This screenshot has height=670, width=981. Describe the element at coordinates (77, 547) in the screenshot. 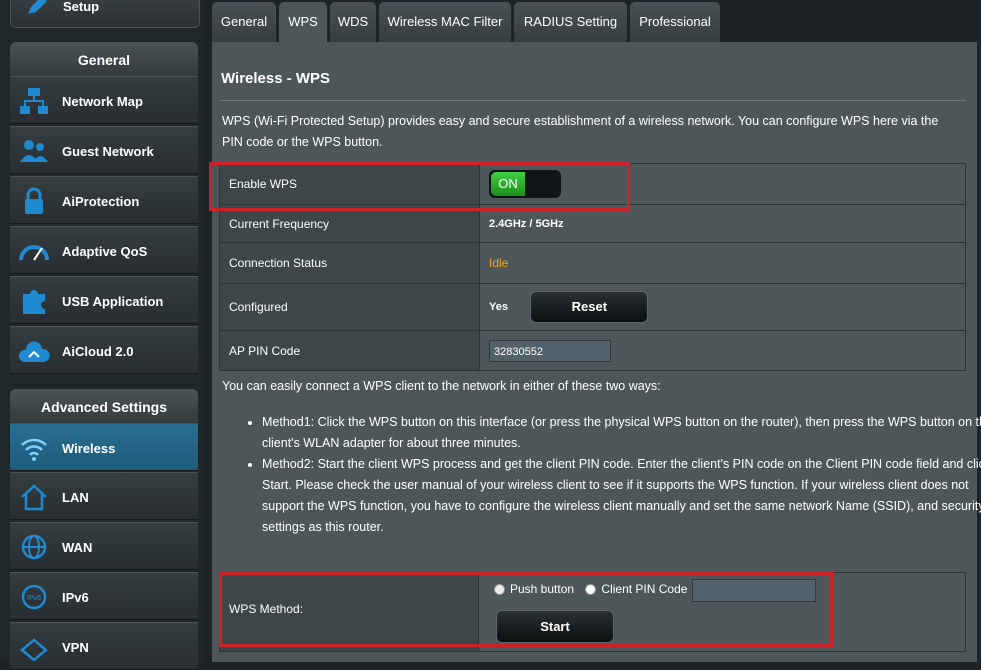

I see `nav-label: WAN` at that location.